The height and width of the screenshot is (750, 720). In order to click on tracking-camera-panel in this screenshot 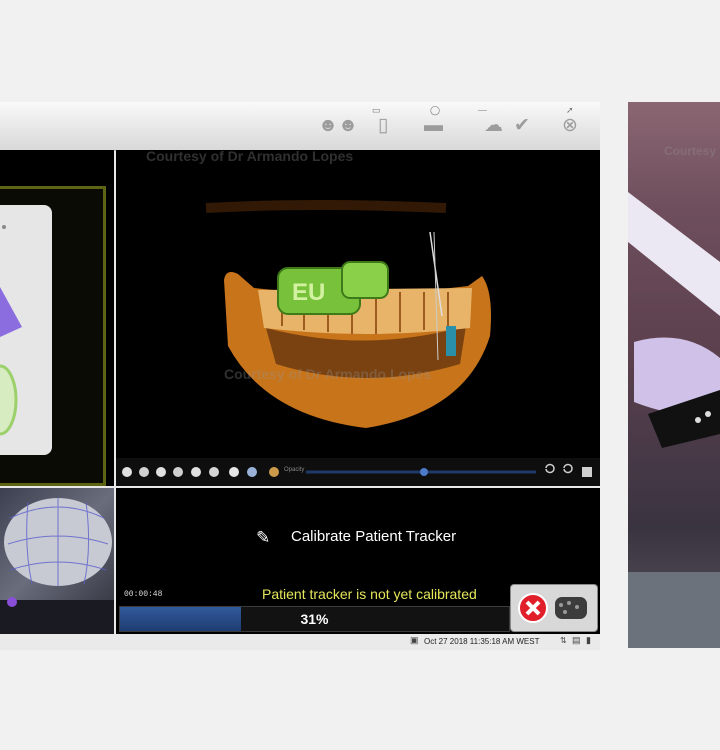, I will do `click(57, 318)`.